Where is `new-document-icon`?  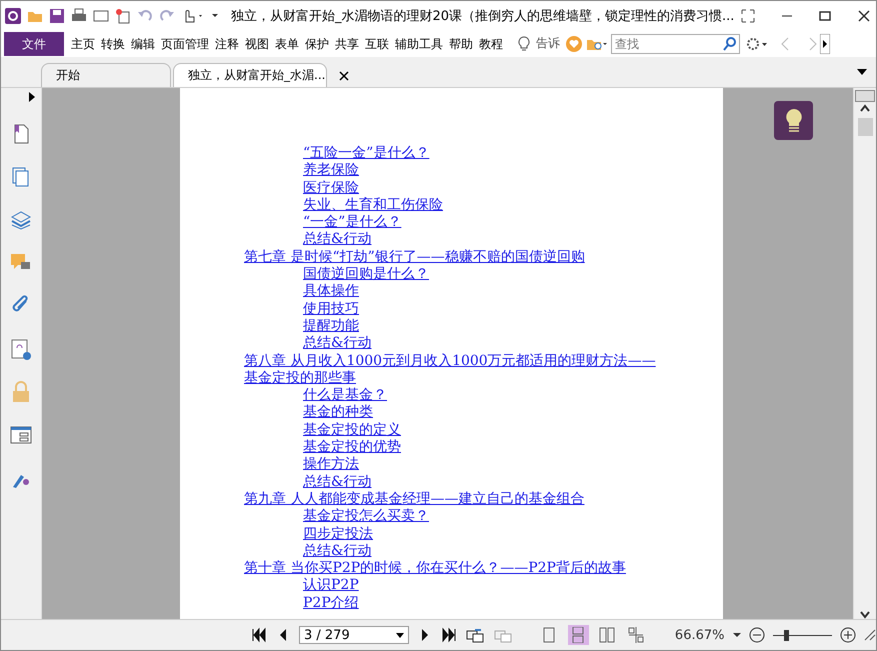 new-document-icon is located at coordinates (123, 16).